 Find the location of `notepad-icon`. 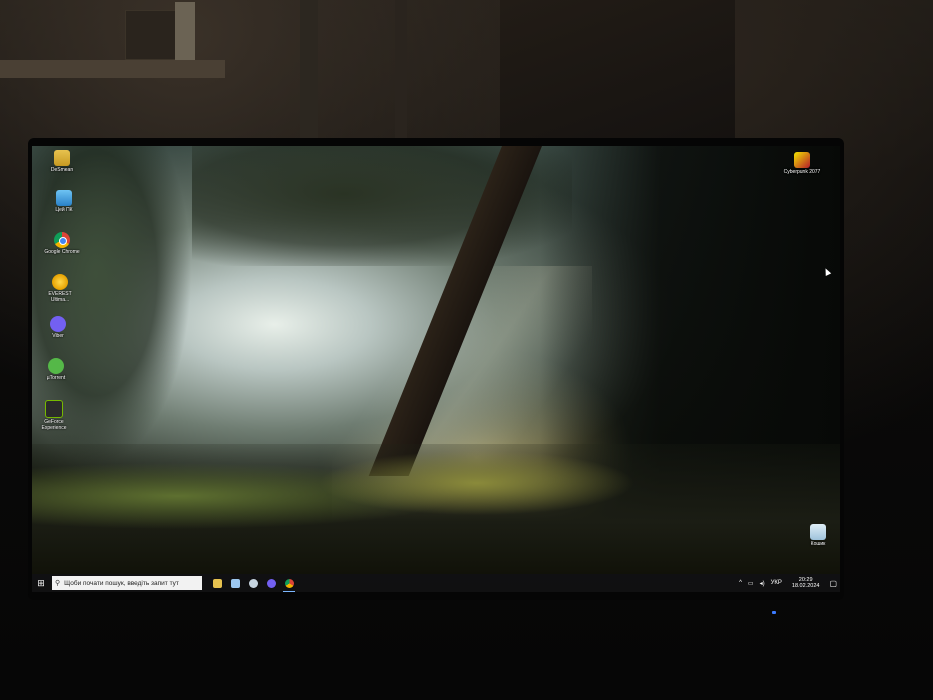

notepad-icon is located at coordinates (235, 583).